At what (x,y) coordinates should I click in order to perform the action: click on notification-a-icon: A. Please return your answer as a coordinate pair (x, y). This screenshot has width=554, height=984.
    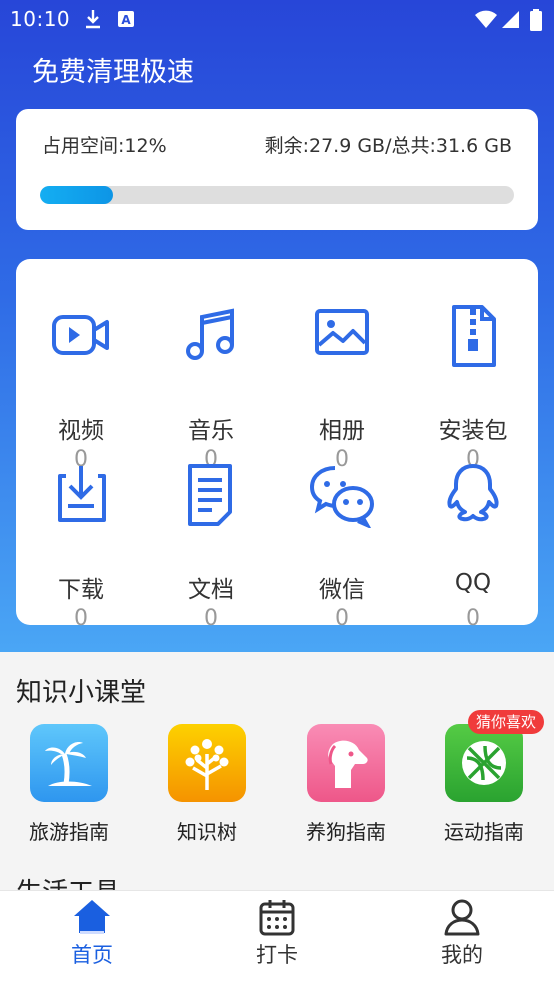
    Looking at the image, I should click on (126, 19).